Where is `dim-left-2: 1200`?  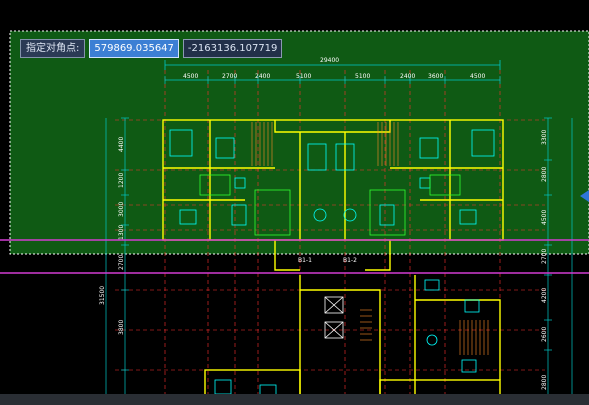
dim-left-2: 1200 is located at coordinates (121, 180).